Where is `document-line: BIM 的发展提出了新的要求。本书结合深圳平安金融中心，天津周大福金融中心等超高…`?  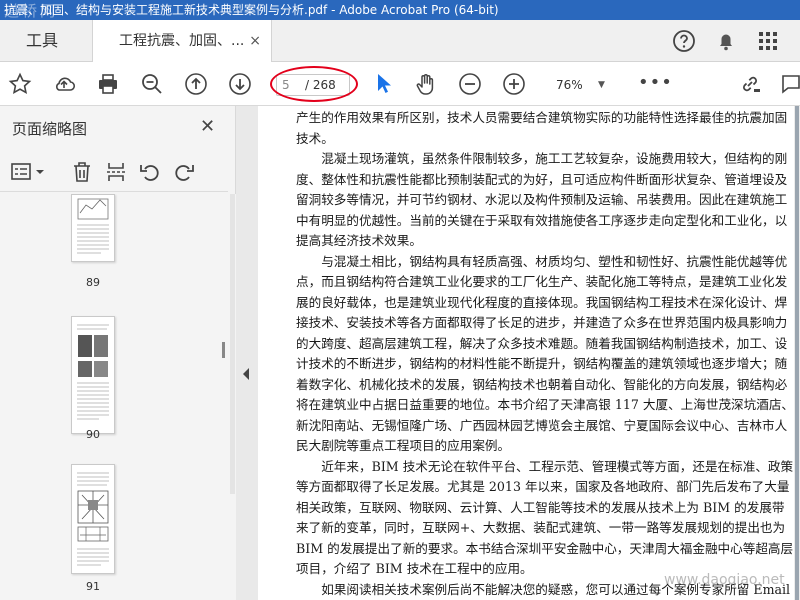
document-line: BIM 的发展提出了新的要求。本书结合深圳平安金融中心，天津周大福金融中心等超高… is located at coordinates (545, 548).